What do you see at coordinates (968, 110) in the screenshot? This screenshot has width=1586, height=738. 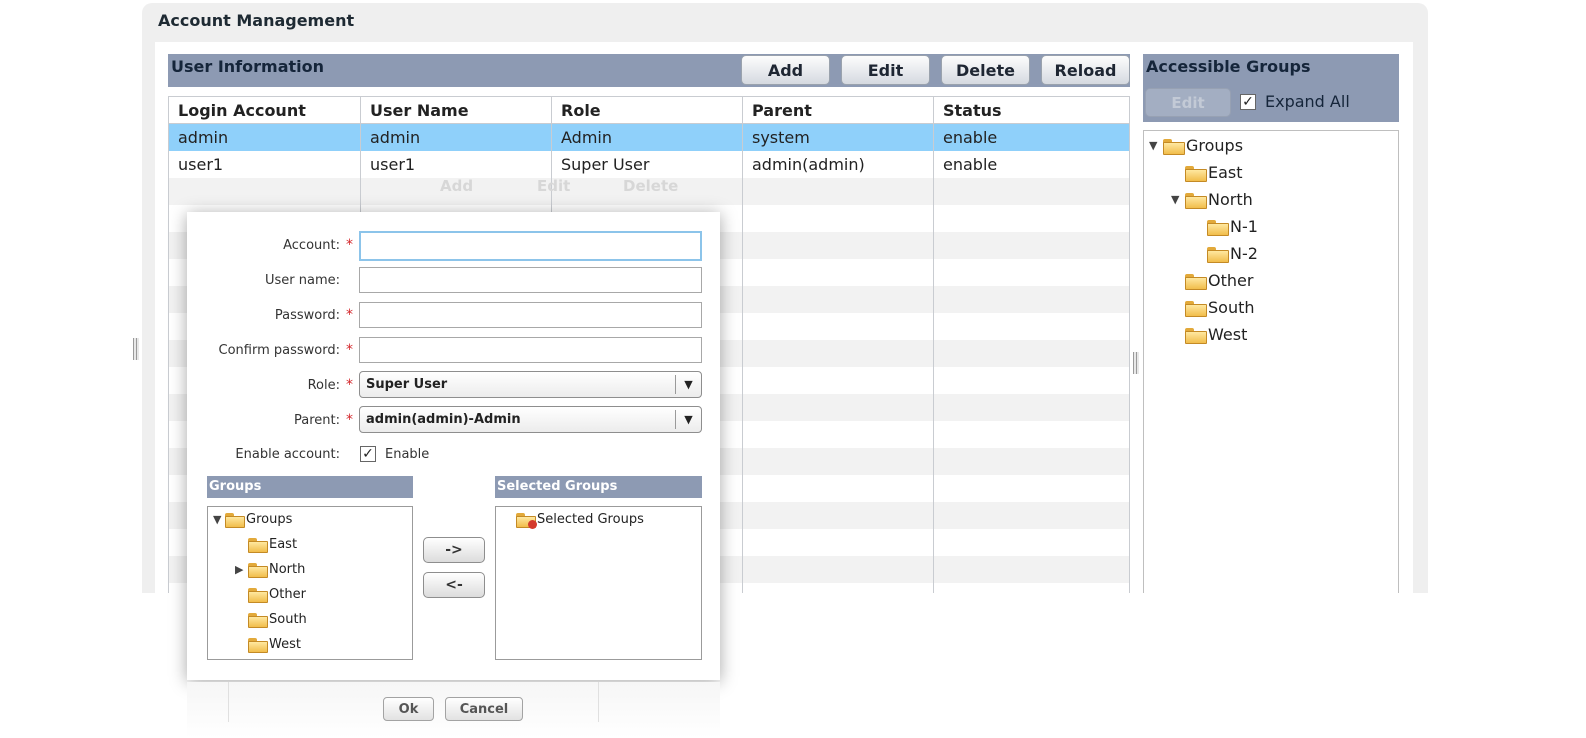 I see `column-header-status: Status` at bounding box center [968, 110].